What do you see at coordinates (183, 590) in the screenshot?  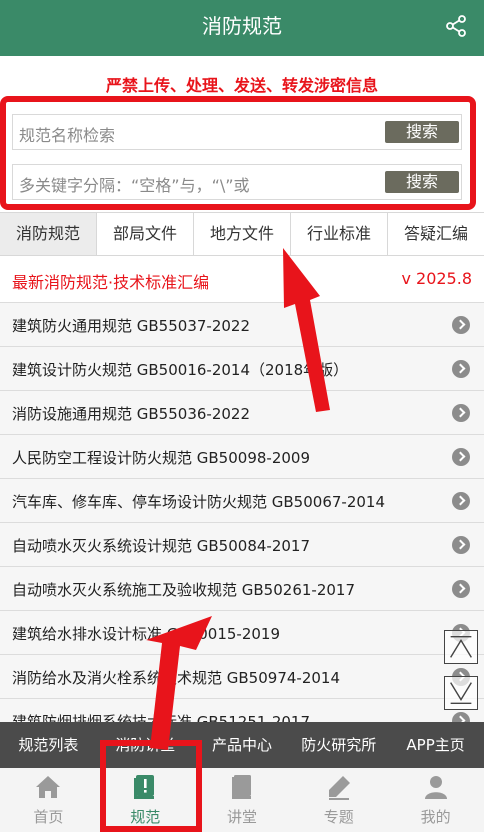 I see `list-item-title: 自动喷水灭火系统施工及验收规范 GB50261-2017` at bounding box center [183, 590].